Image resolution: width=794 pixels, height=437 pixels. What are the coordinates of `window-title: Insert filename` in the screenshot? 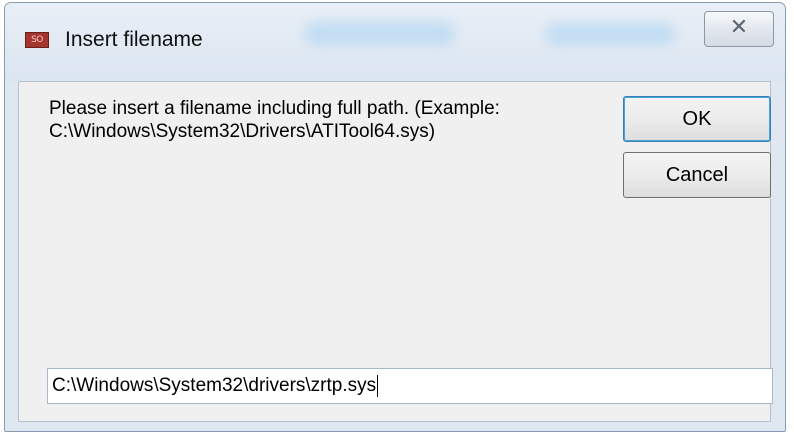 It's located at (134, 39).